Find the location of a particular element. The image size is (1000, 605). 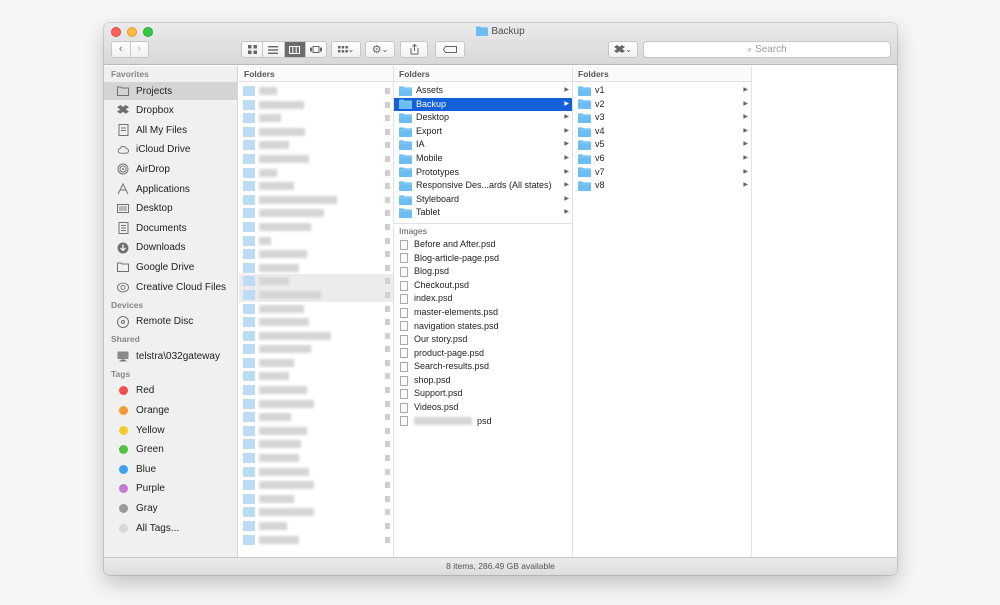

folder-row: v5 ▶ is located at coordinates (662, 145).